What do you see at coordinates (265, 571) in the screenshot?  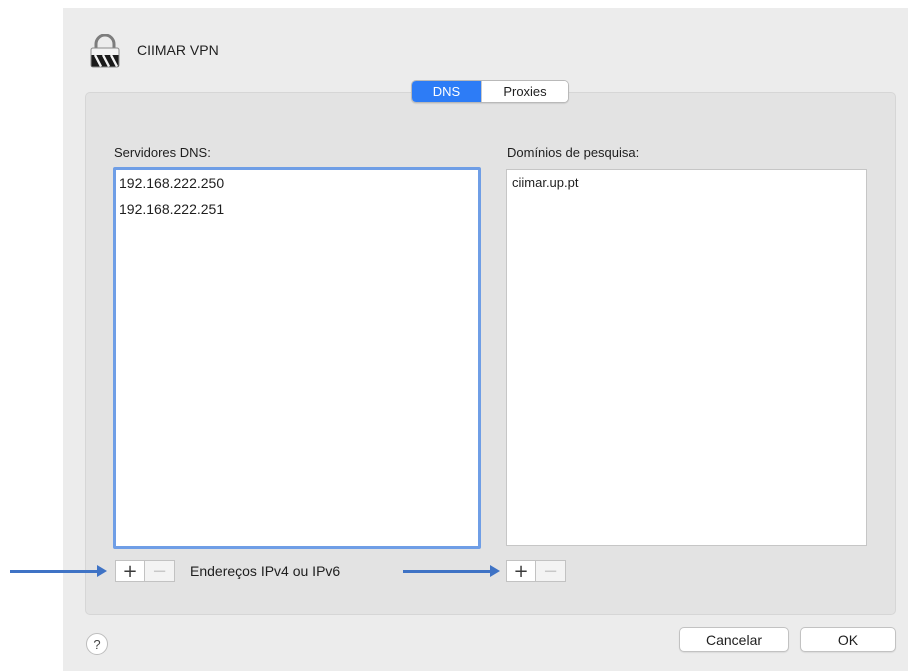 I see `ipv4-ipv6-hint: Endereços IPv4 ou IPv6` at bounding box center [265, 571].